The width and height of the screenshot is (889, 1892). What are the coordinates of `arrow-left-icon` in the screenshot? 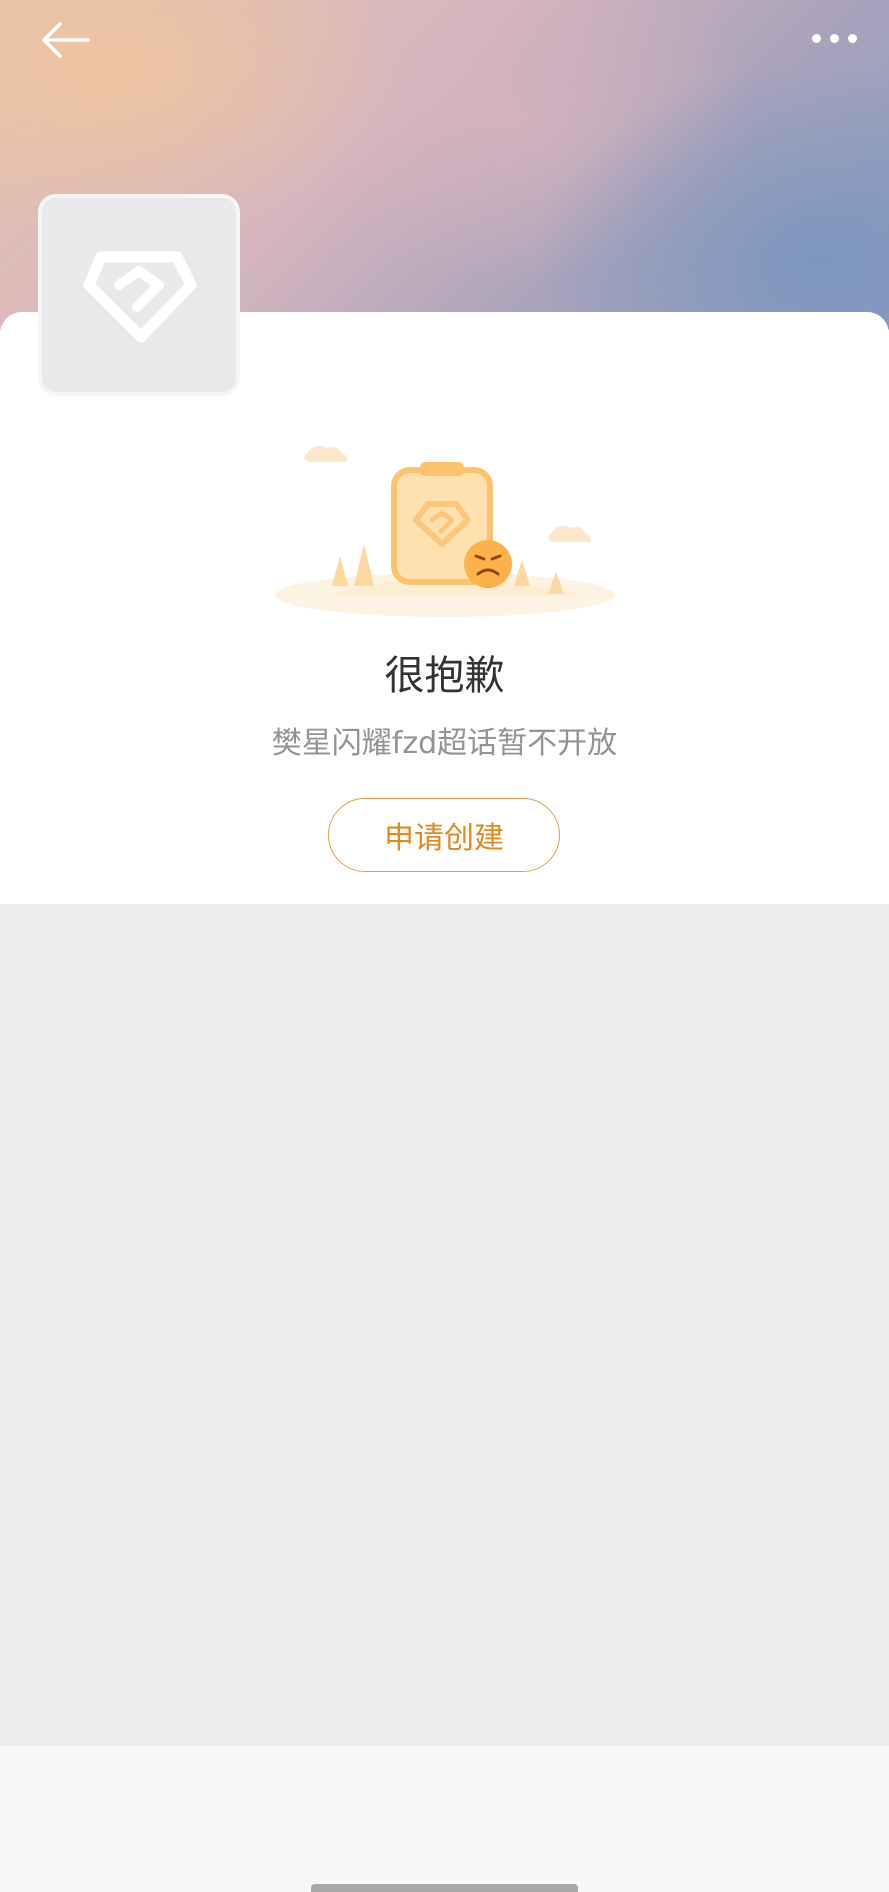 It's located at (66, 40).